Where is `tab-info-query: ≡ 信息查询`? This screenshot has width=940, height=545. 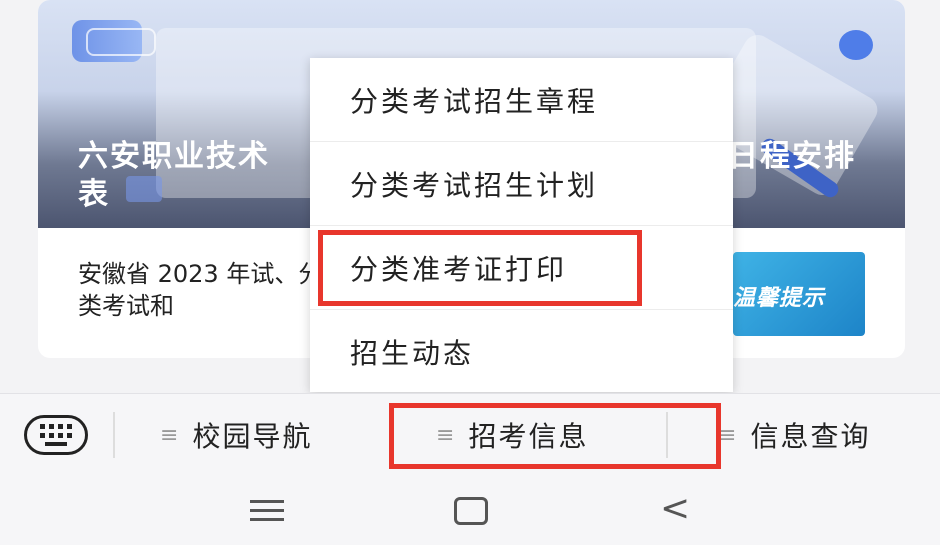 tab-info-query: ≡ 信息查询 is located at coordinates (794, 435).